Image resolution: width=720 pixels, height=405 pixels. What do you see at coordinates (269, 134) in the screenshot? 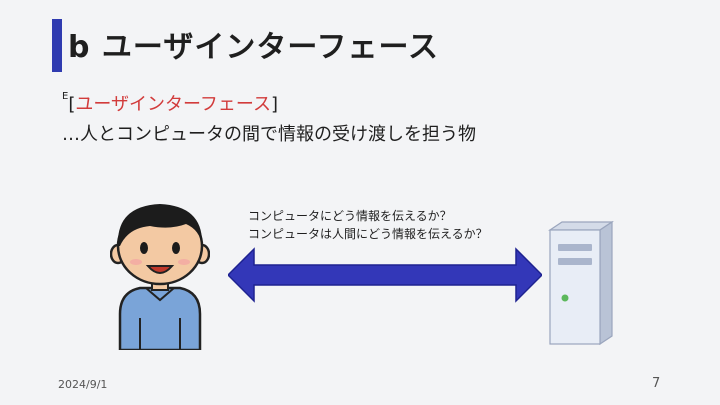
I see `definition-description: …人とコンピュータの間で情報の受け渡しを担う物` at bounding box center [269, 134].